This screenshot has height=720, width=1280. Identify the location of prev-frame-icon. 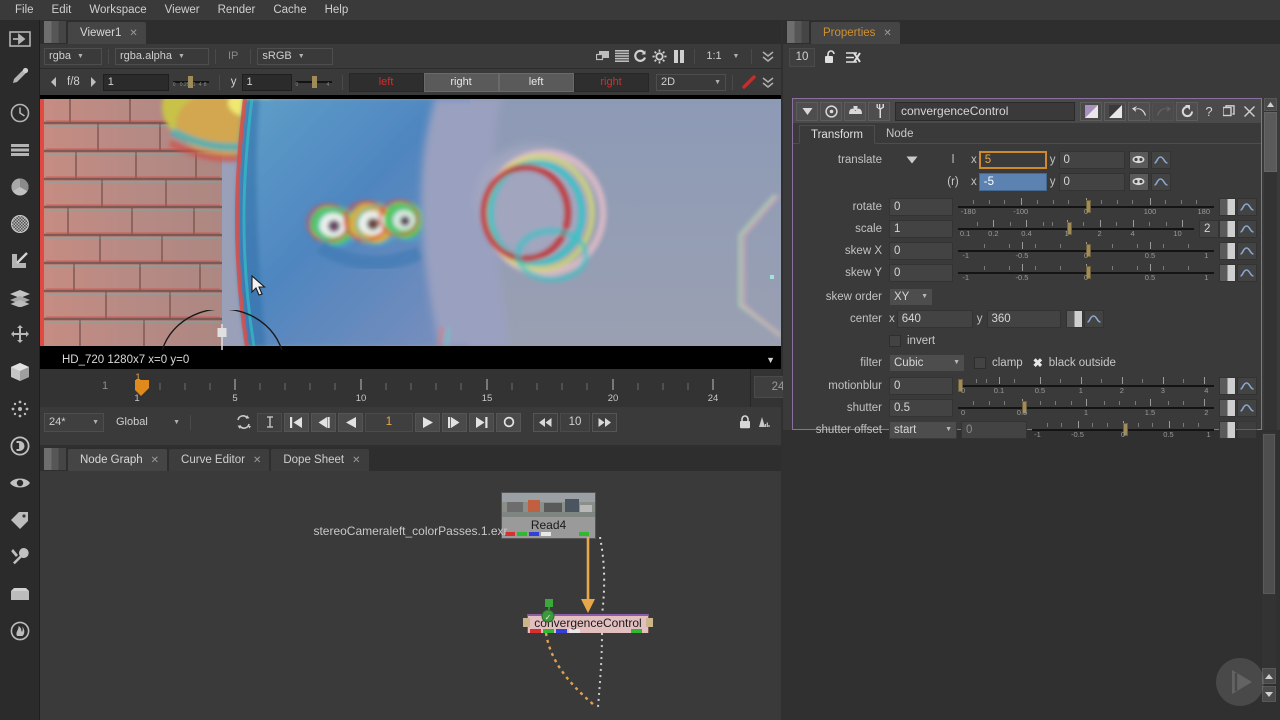
(350, 422).